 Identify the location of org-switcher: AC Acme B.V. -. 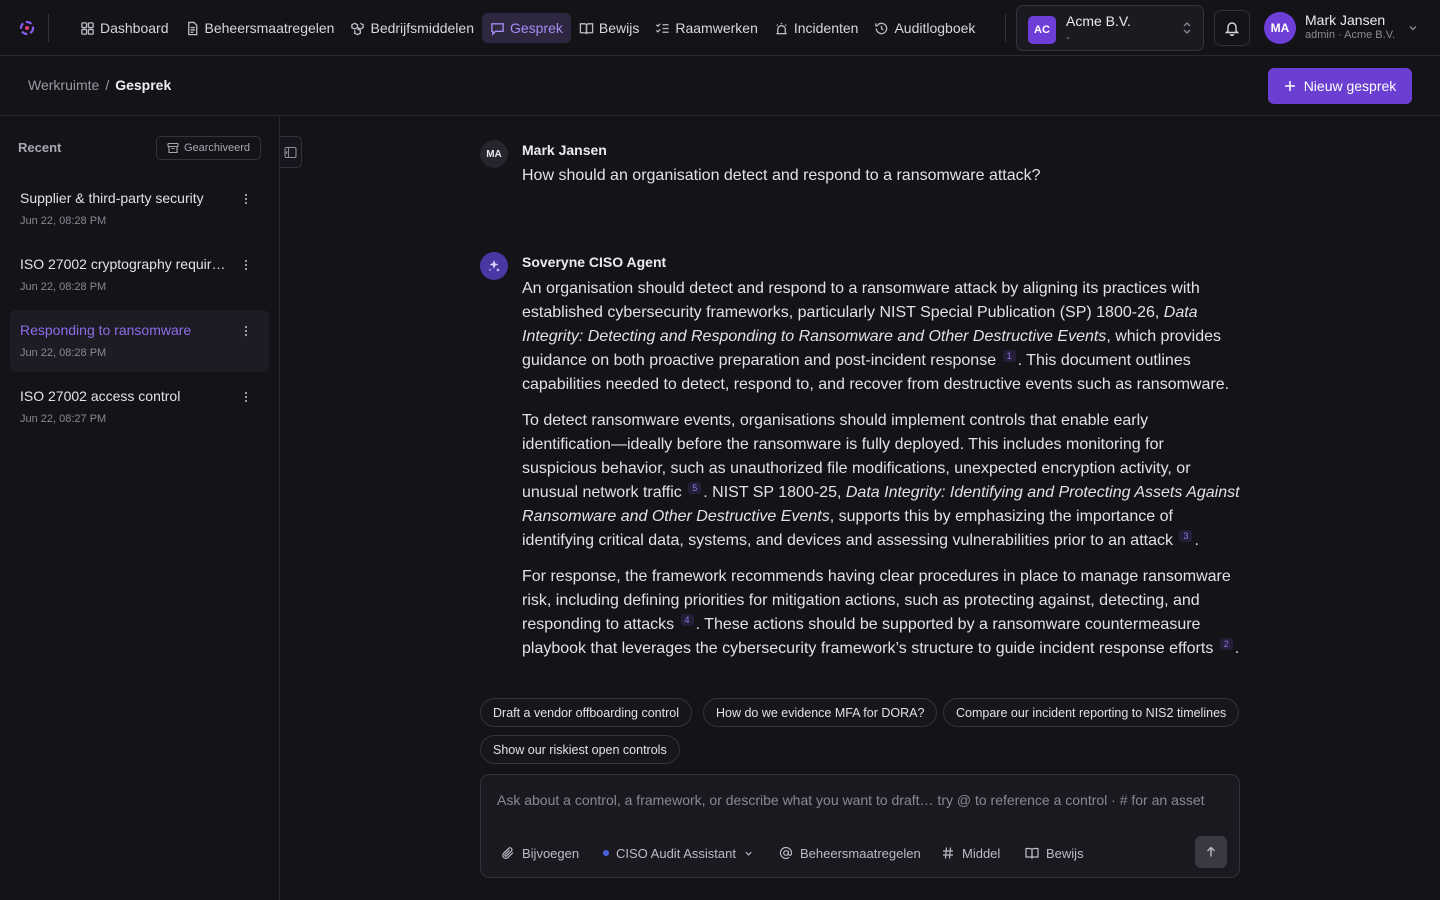
(1110, 28).